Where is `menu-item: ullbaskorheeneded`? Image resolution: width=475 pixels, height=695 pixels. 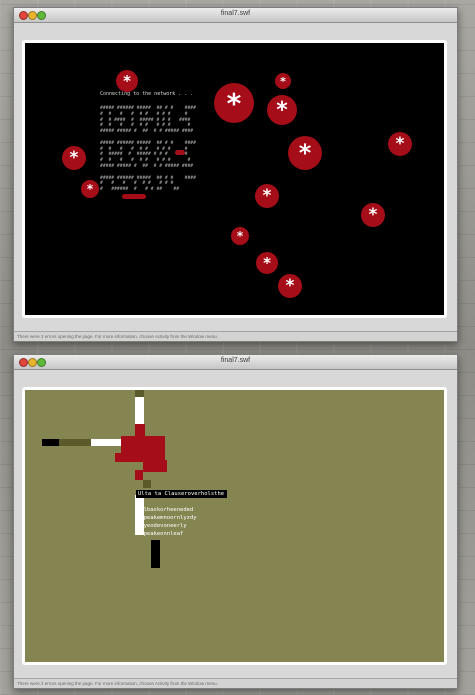
menu-item: ullbaskorheeneded is located at coordinates (165, 510).